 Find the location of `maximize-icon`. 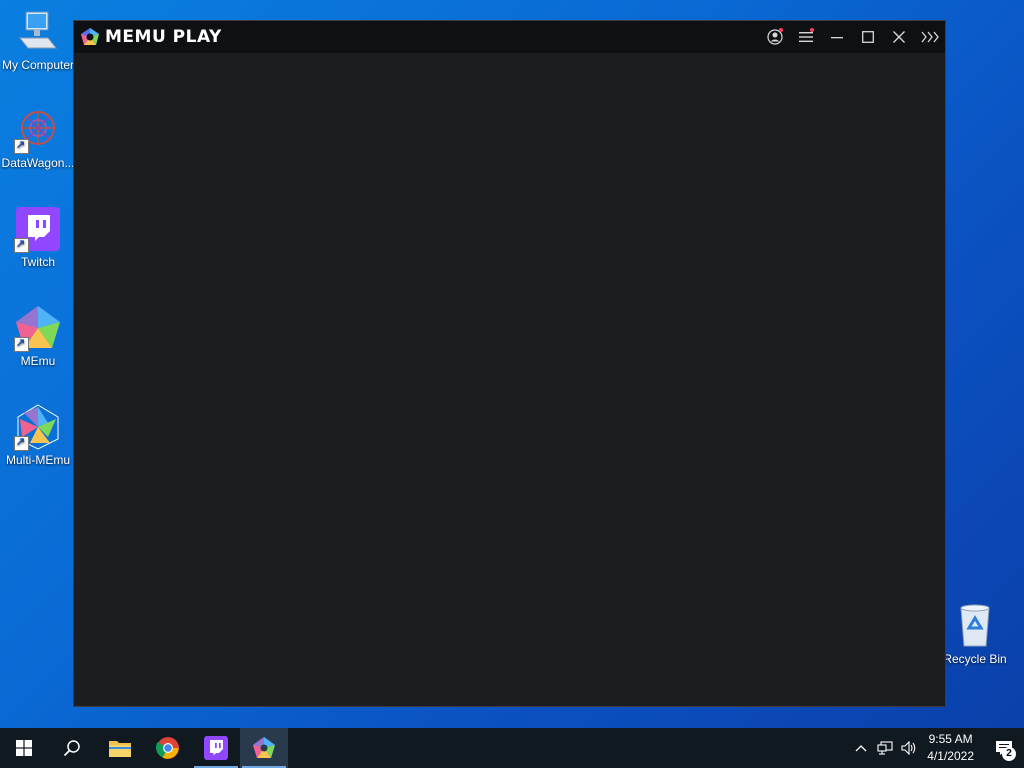

maximize-icon is located at coordinates (867, 37).